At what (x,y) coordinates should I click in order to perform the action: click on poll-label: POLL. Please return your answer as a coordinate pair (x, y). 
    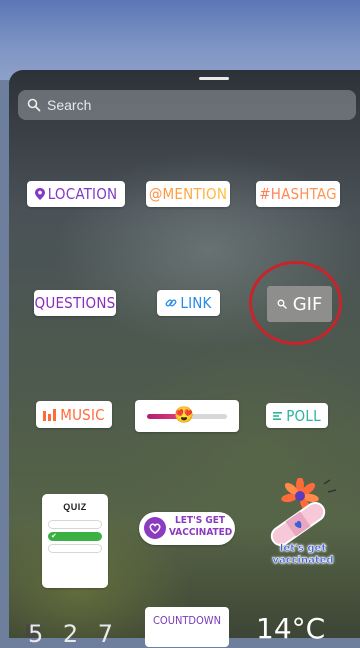
    Looking at the image, I should click on (303, 415).